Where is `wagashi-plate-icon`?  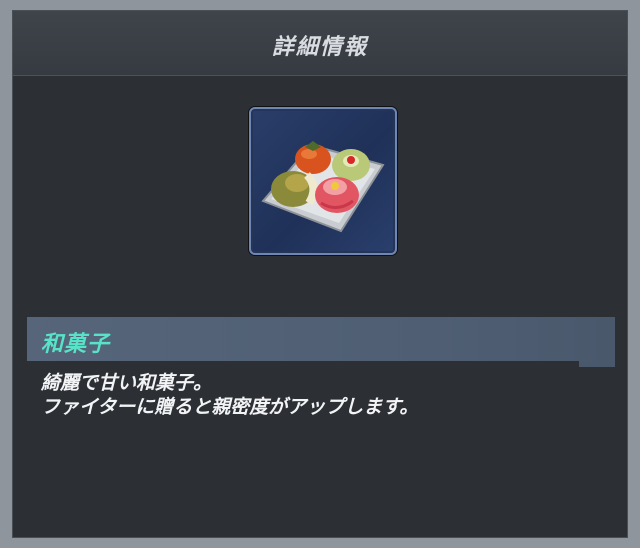 wagashi-plate-icon is located at coordinates (323, 187).